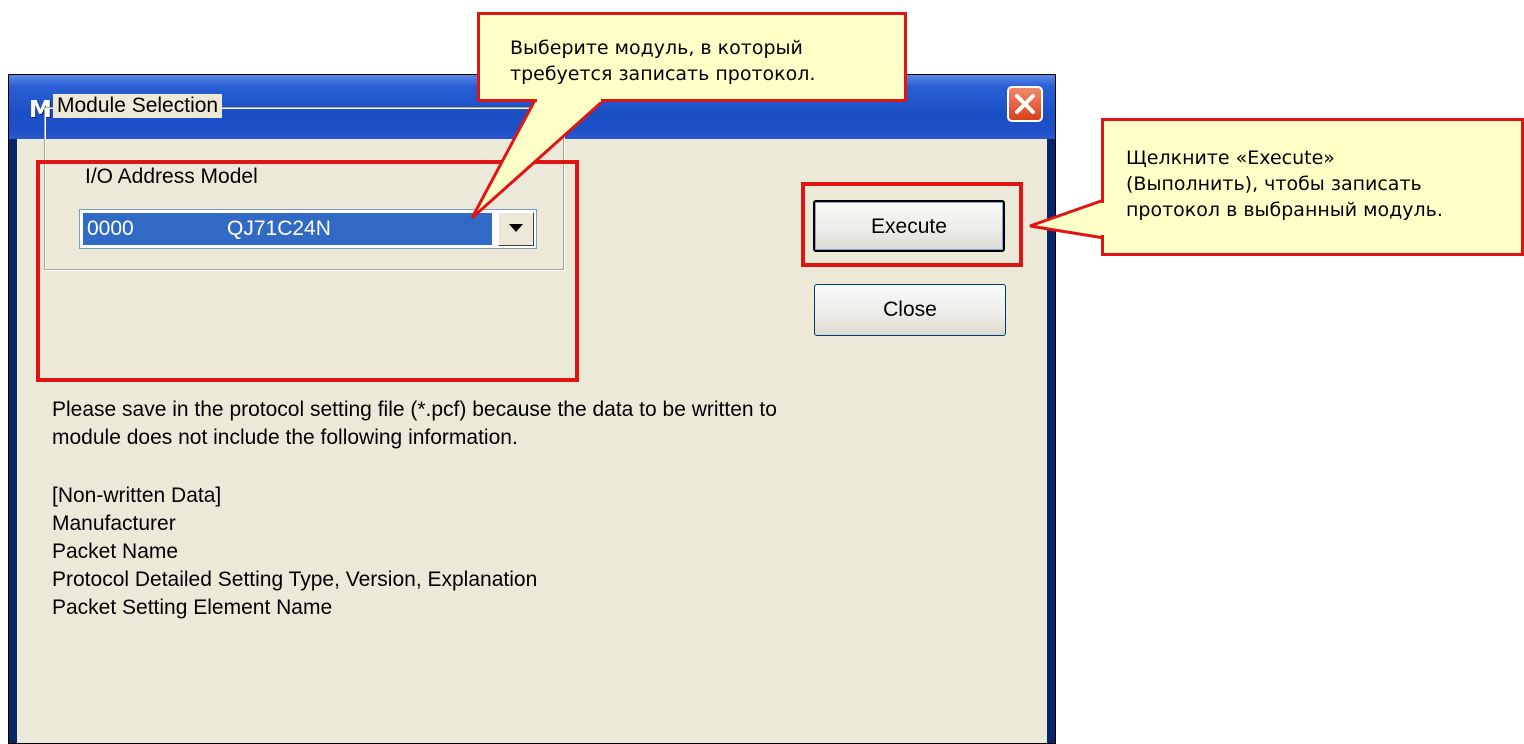 The width and height of the screenshot is (1524, 744). I want to click on callout-right-line-2: (Выполнить), чтобы записать, so click(1274, 184).